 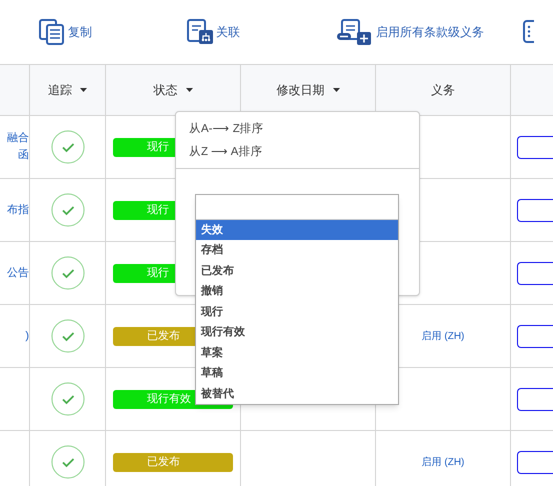 I want to click on column-header: 追踪, so click(x=67, y=90).